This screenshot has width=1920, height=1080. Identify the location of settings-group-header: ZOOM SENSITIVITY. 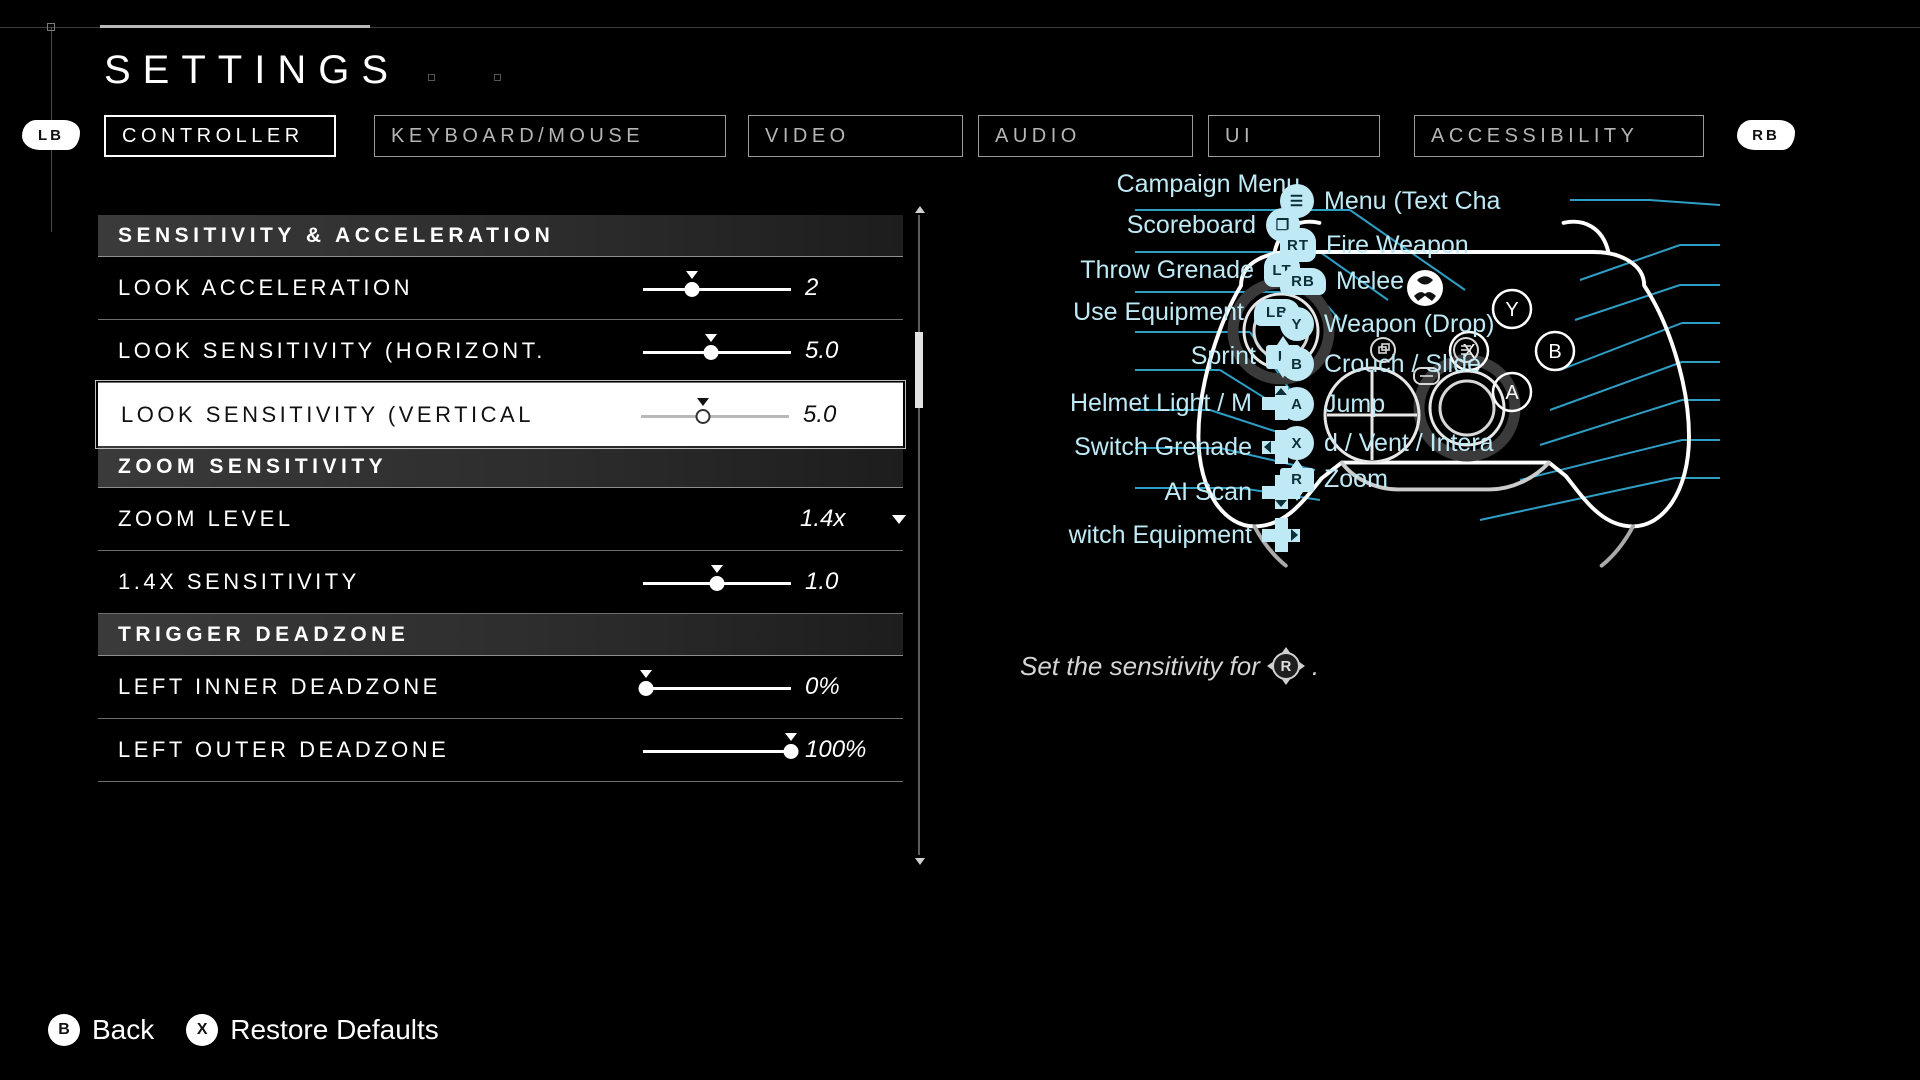
(500, 467).